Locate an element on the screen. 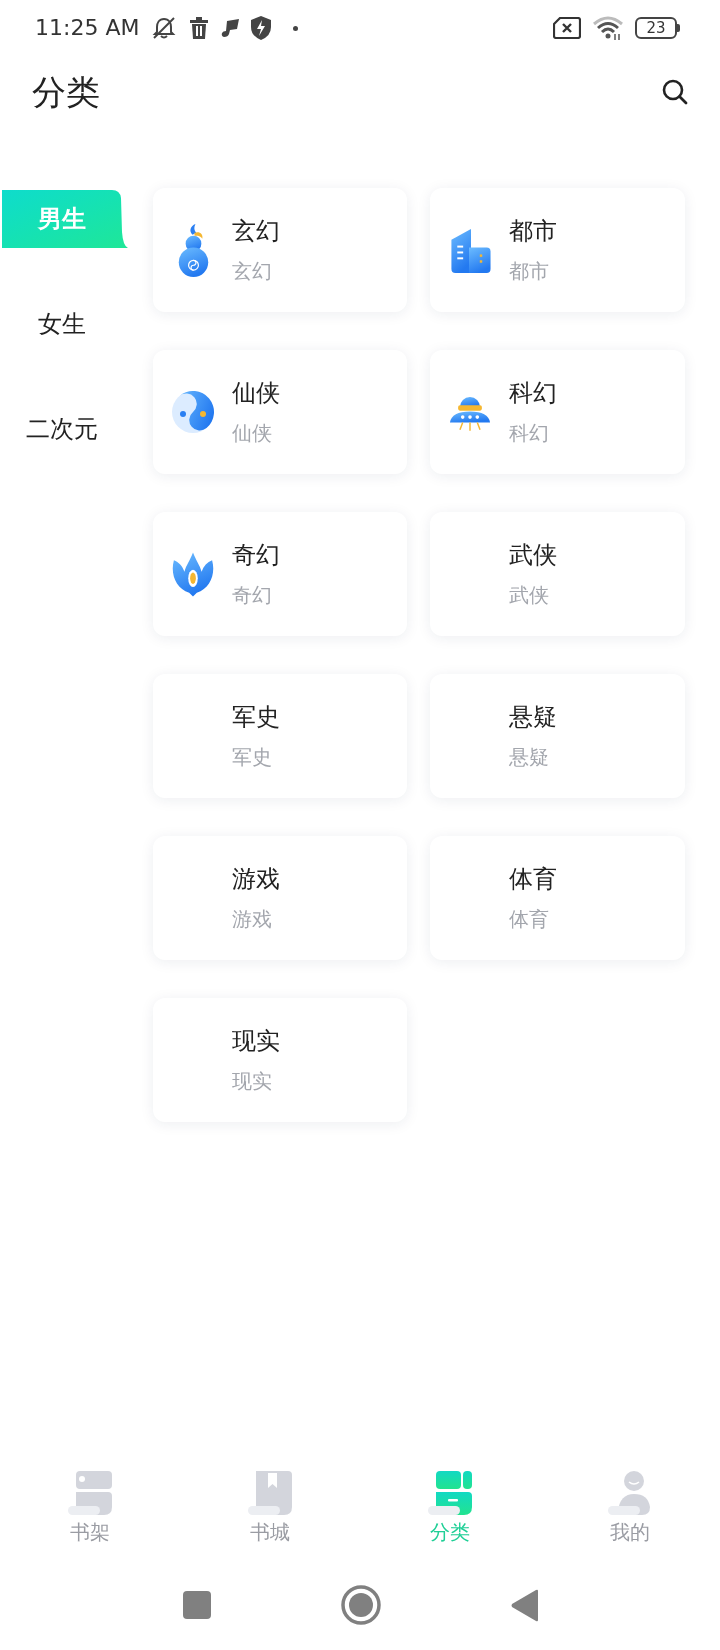 This screenshot has width=720, height=1650. category-title: 现实 is located at coordinates (256, 1041).